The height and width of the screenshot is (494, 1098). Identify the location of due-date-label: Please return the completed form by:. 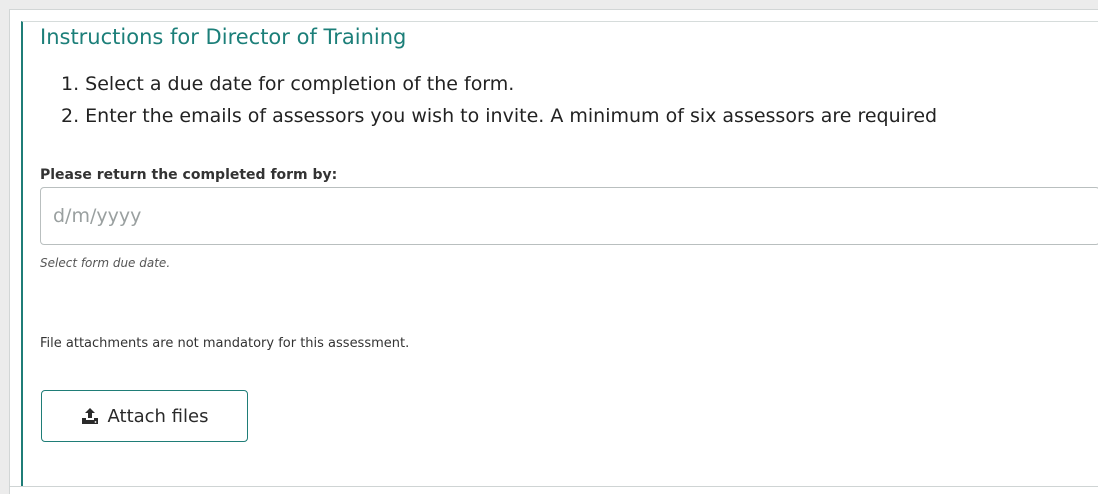
(189, 175).